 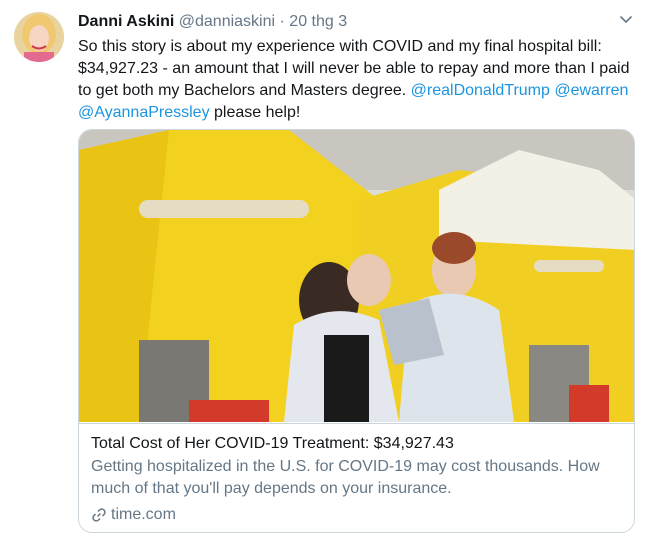 I want to click on card-domain: time.com, so click(x=143, y=514).